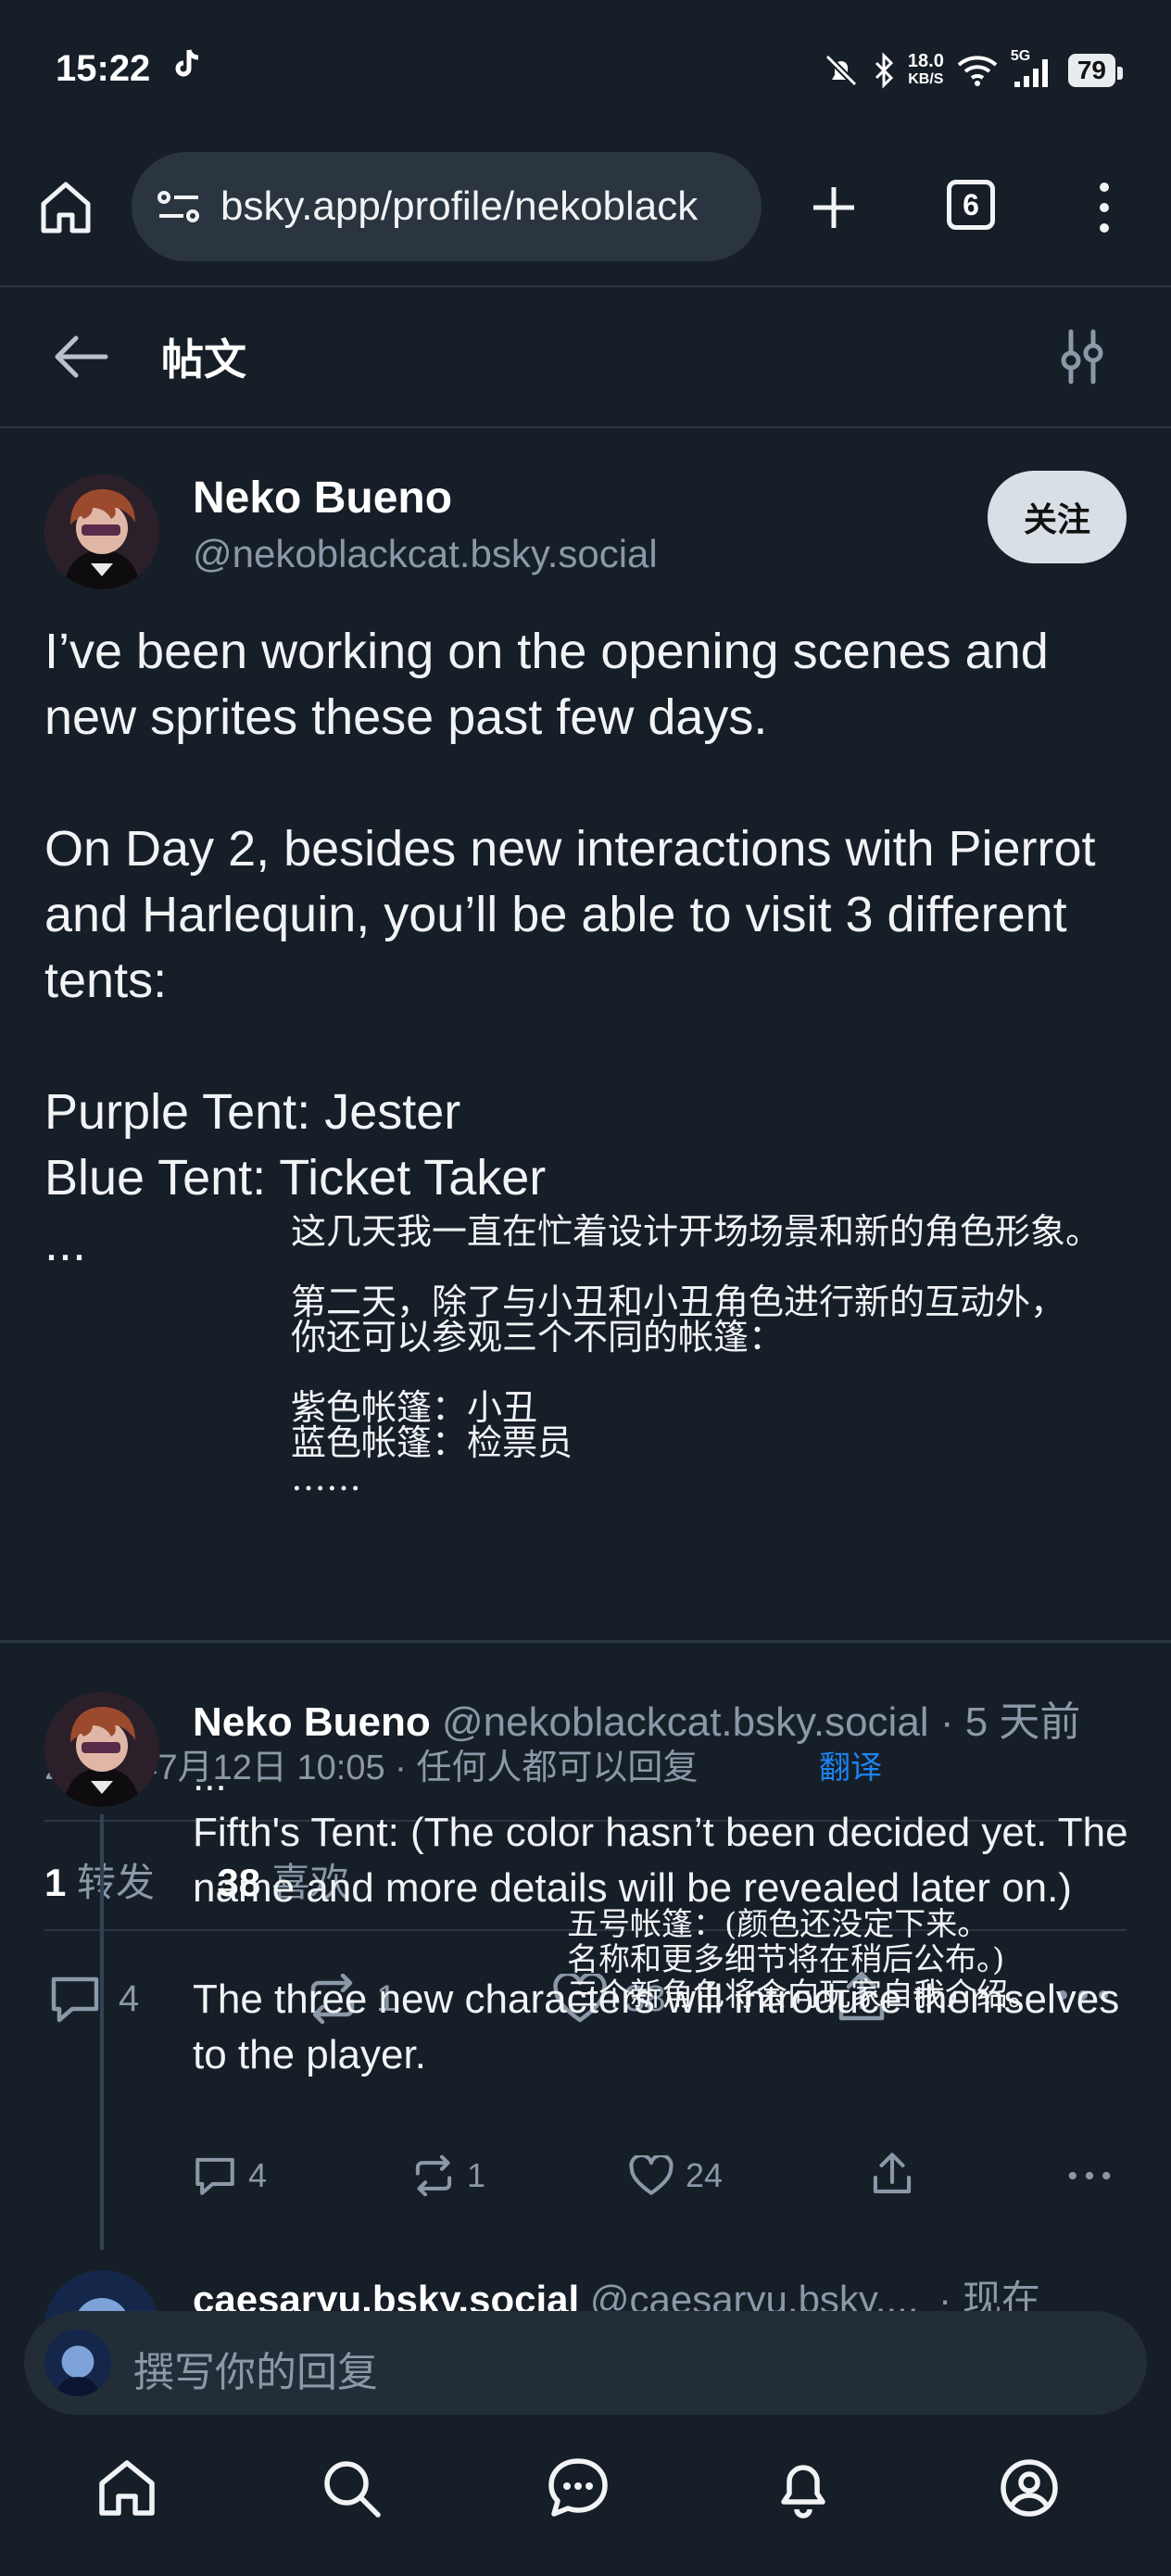  I want to click on repost-button: 1, so click(448, 2175).